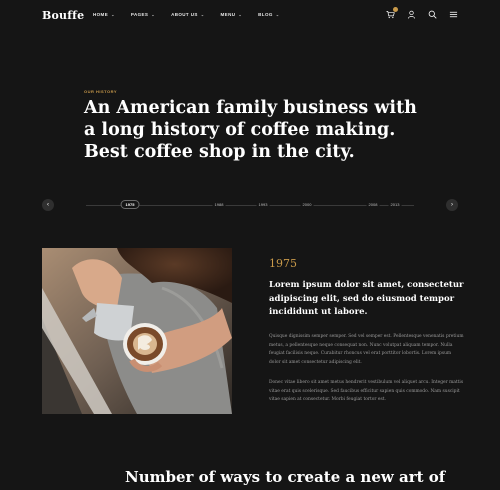 Image resolution: width=500 pixels, height=490 pixels. I want to click on menu-item-label: MENU, so click(228, 14).